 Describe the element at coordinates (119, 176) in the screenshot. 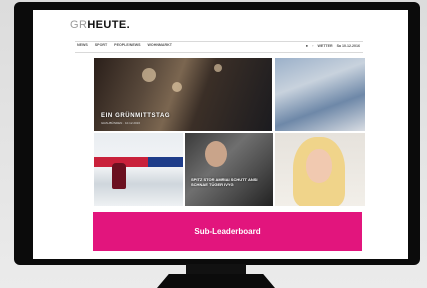

I see `hockey-player` at that location.